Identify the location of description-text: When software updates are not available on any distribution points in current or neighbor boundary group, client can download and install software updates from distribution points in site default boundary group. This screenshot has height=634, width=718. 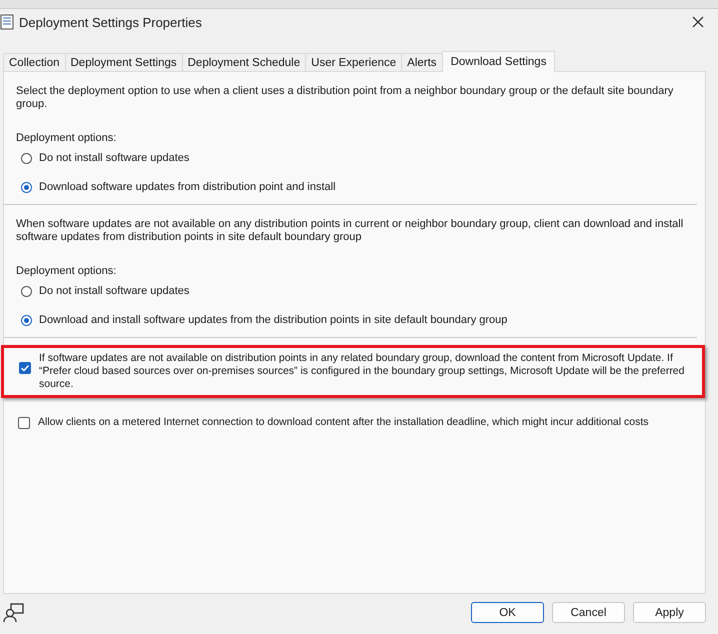
(350, 231).